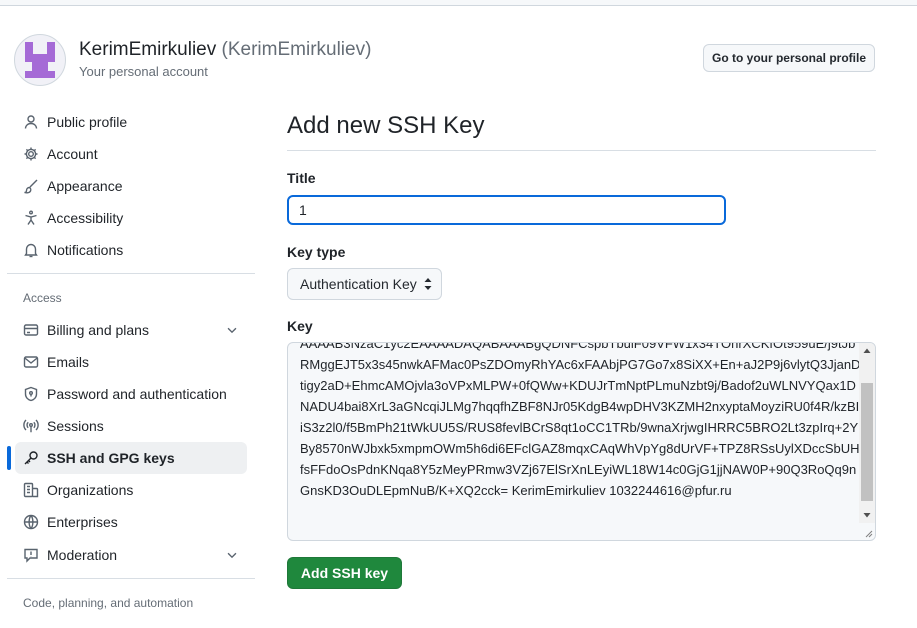  What do you see at coordinates (506, 210) in the screenshot?
I see `title-field` at bounding box center [506, 210].